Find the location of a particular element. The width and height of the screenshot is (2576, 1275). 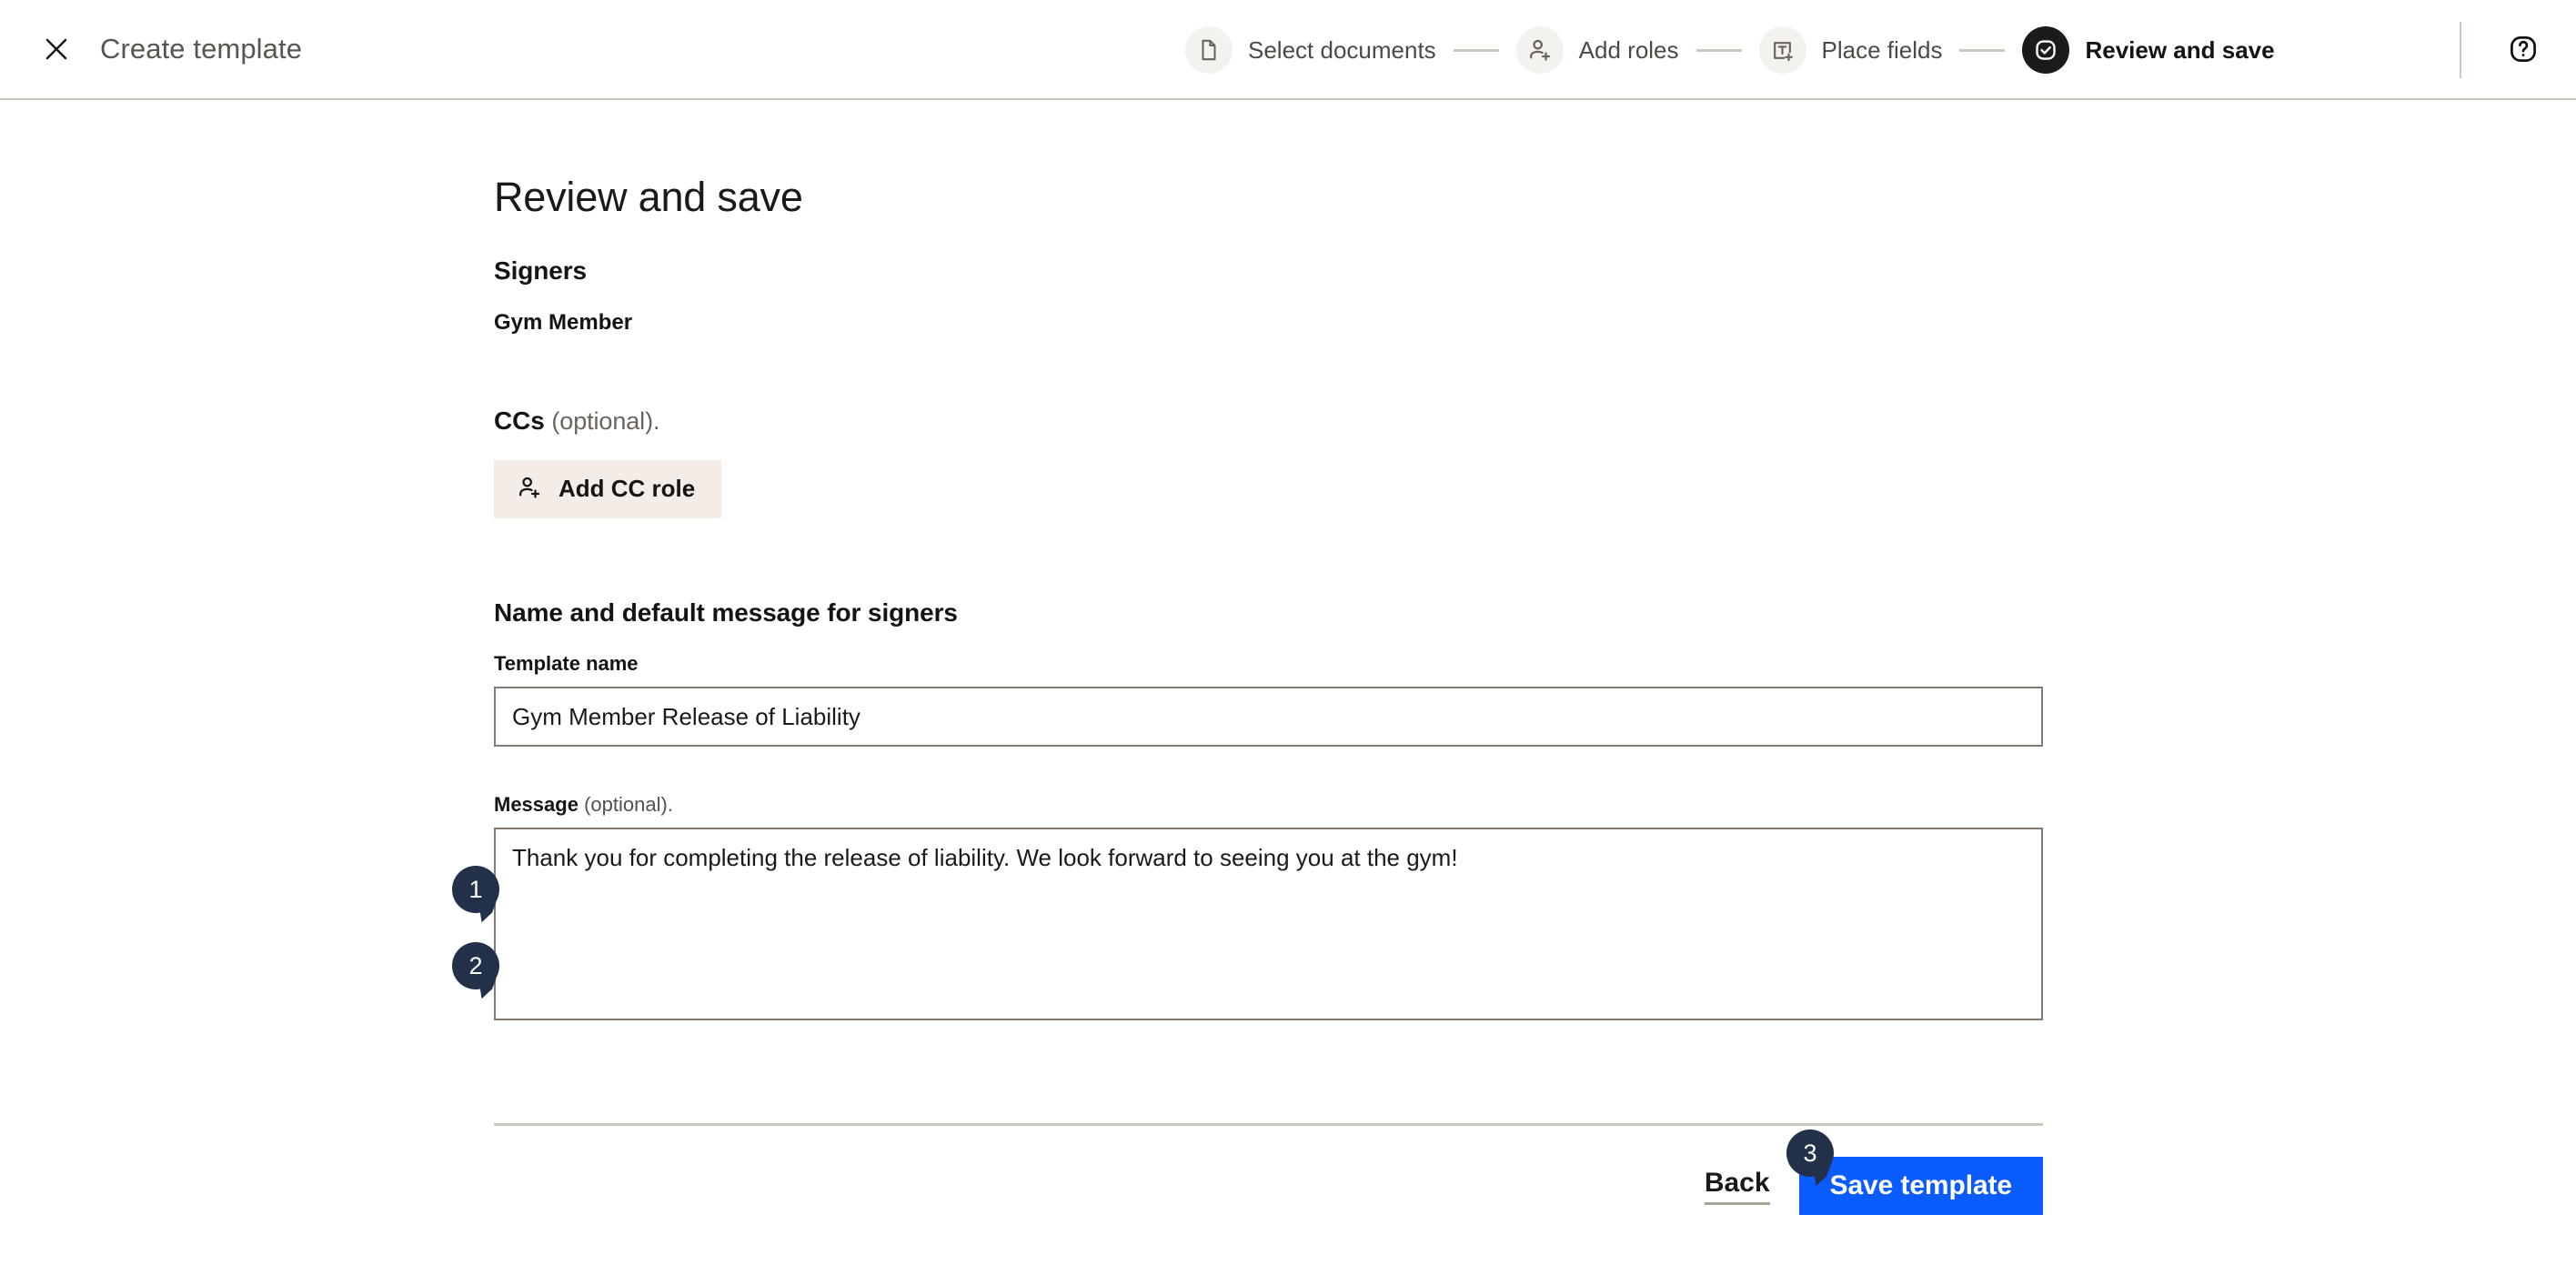

help-button is located at coordinates (2523, 50).